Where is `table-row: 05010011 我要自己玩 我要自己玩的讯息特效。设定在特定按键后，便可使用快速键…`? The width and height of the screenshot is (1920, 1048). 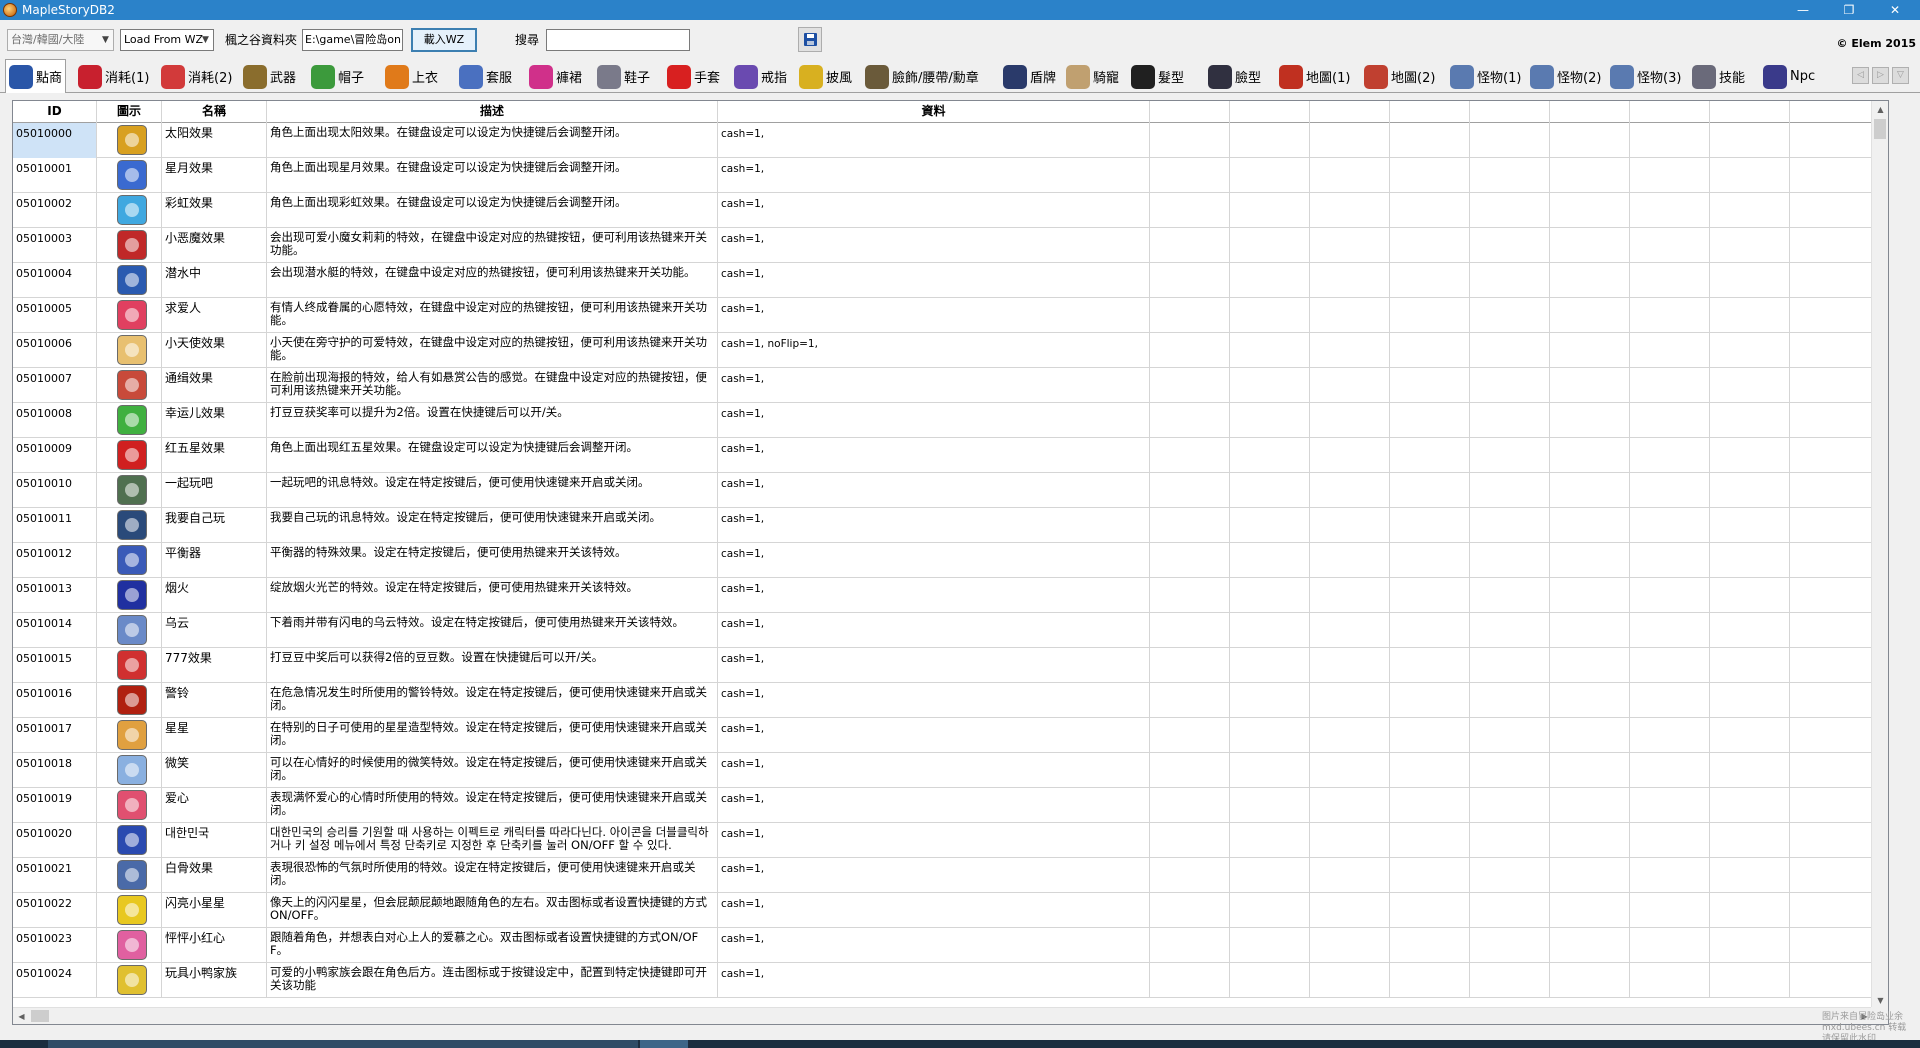 table-row: 05010011 我要自己玩 我要自己玩的讯息特效。设定在特定按键后，便可使用快速键… is located at coordinates (950, 525).